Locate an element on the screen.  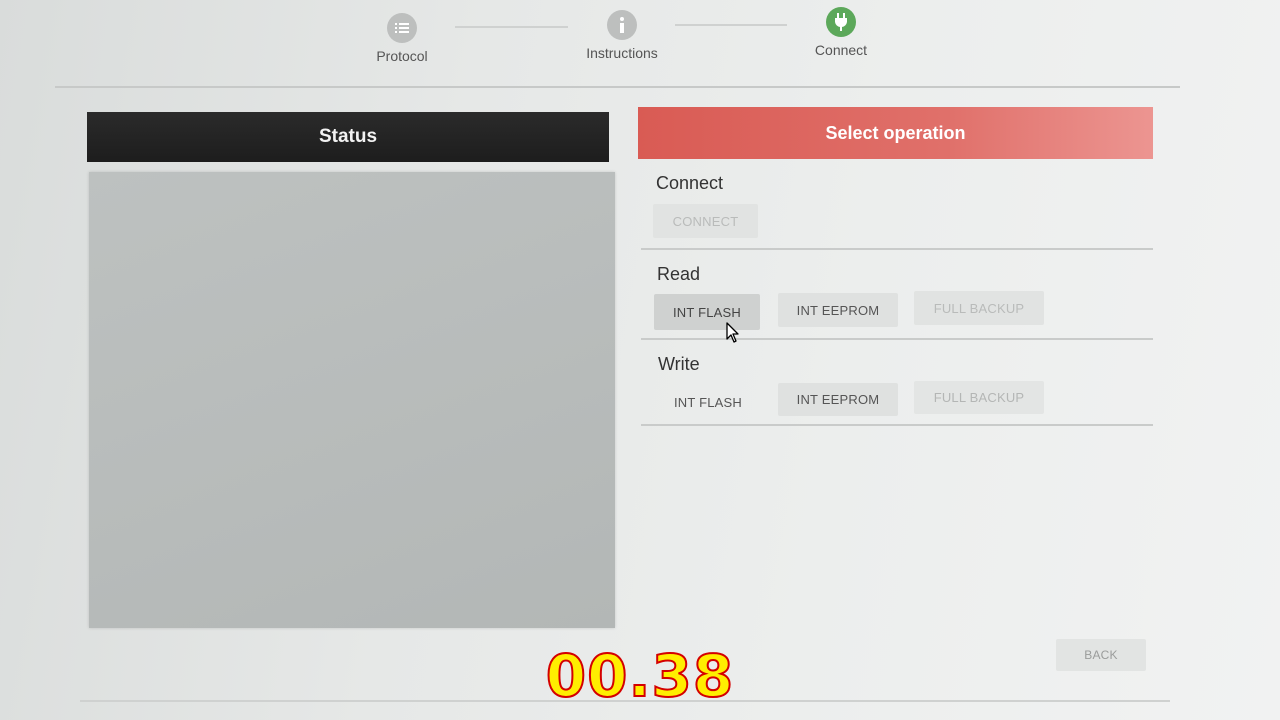
write-section-title: Write is located at coordinates (679, 364).